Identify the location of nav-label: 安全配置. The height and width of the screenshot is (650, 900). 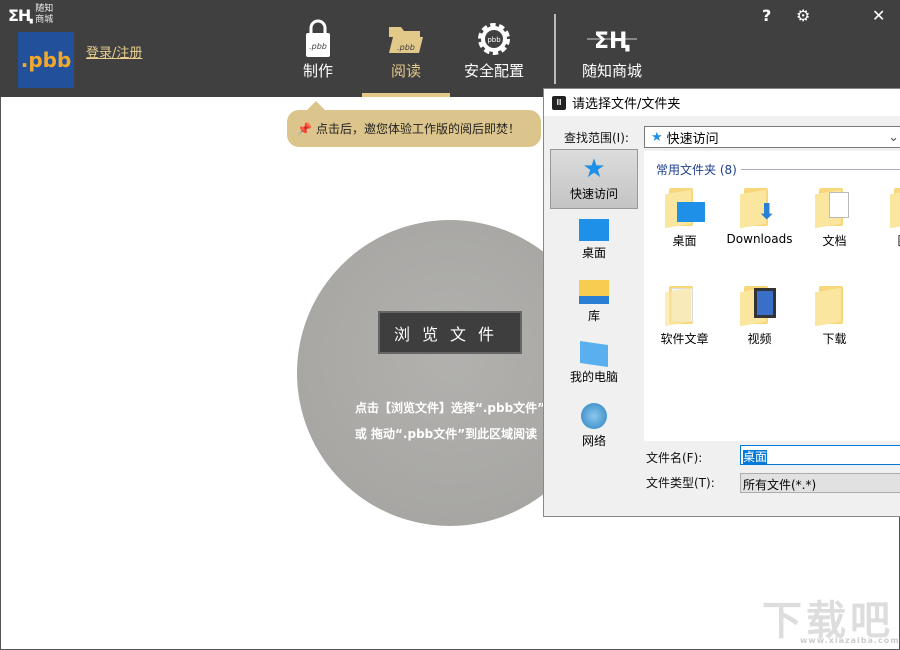
(493, 71).